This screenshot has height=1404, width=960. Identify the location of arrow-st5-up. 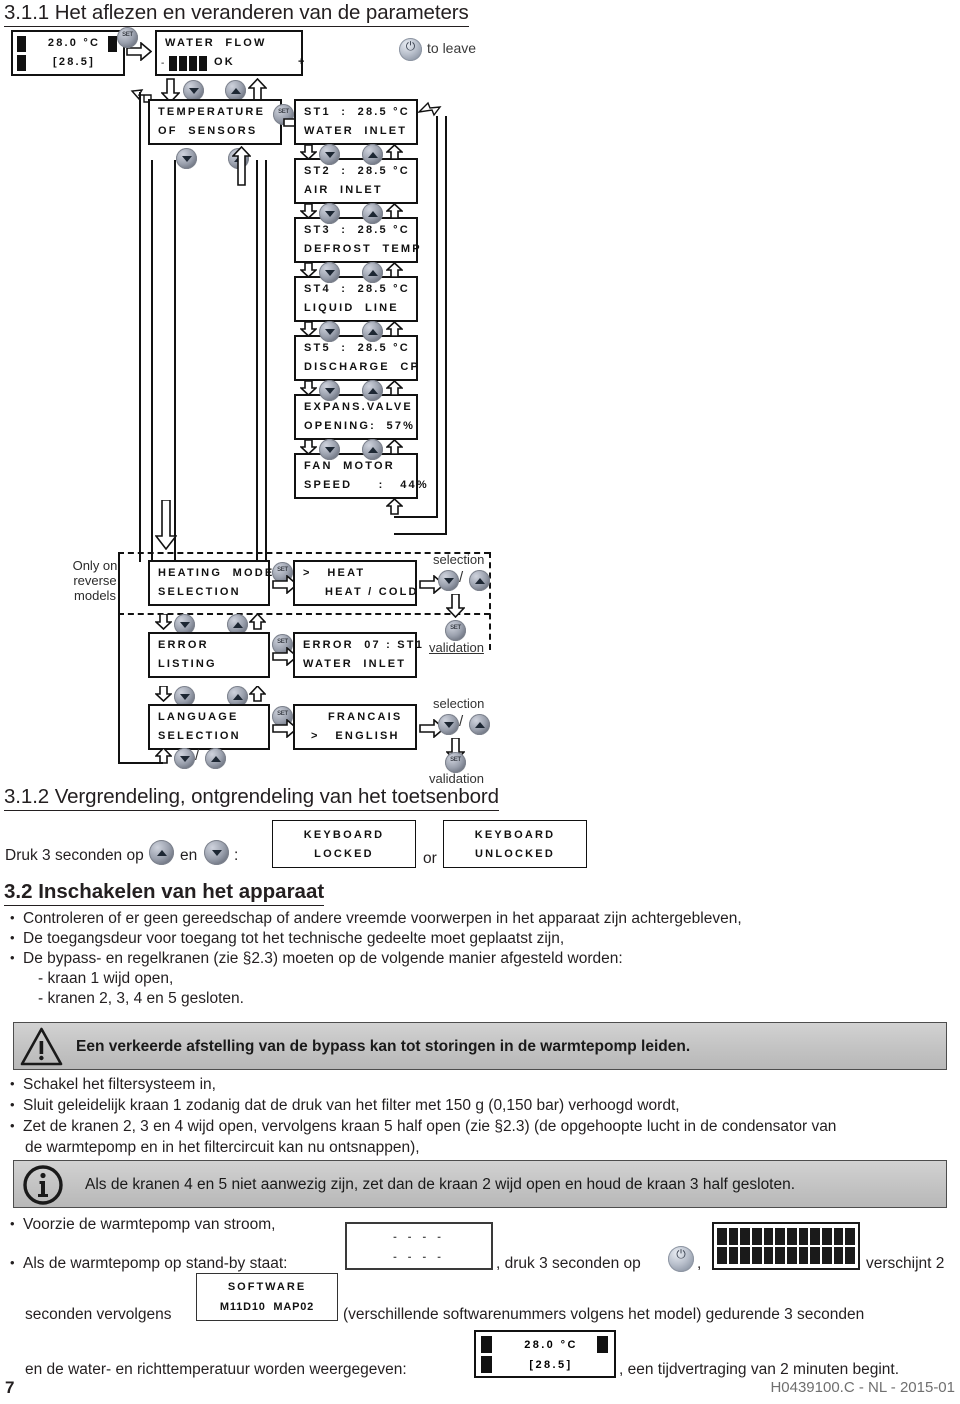
(394, 388).